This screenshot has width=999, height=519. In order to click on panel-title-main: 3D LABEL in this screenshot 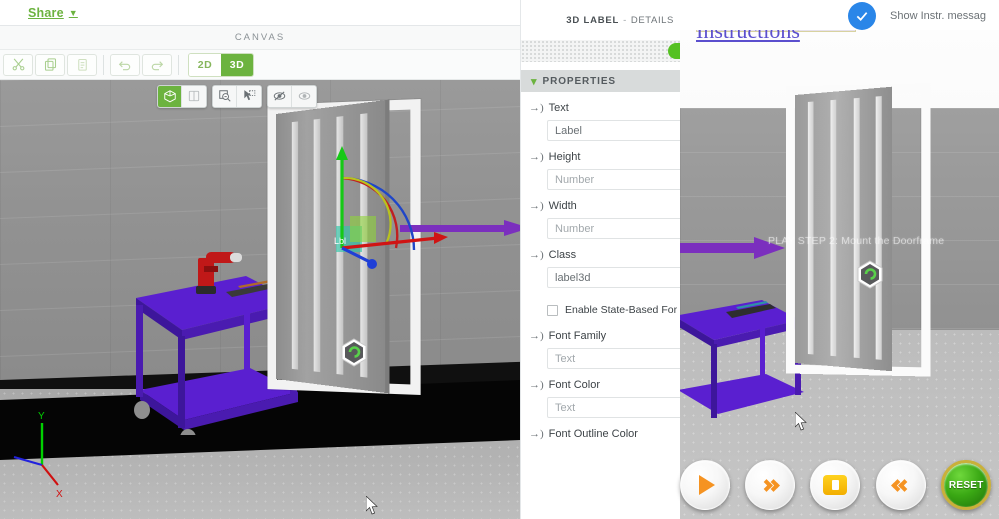, I will do `click(593, 20)`.